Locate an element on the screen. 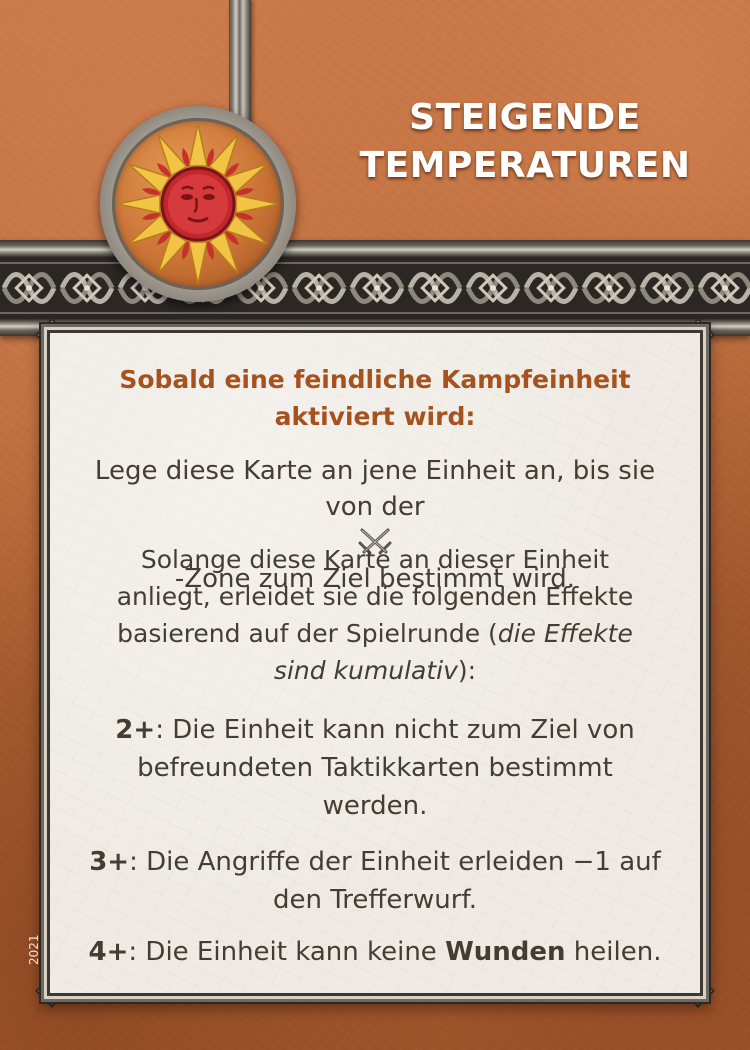 The height and width of the screenshot is (1050, 750). p3-line-1: 2+: Die Einheit kann nicht zum Ziel von is located at coordinates (375, 730).